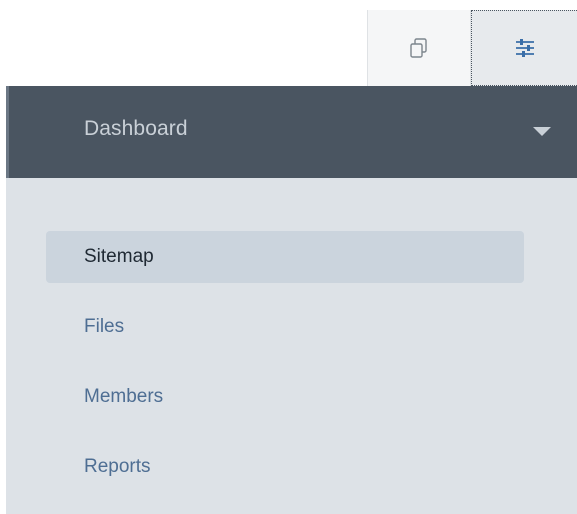  Describe the element at coordinates (285, 397) in the screenshot. I see `nav-item-members: Members` at that location.